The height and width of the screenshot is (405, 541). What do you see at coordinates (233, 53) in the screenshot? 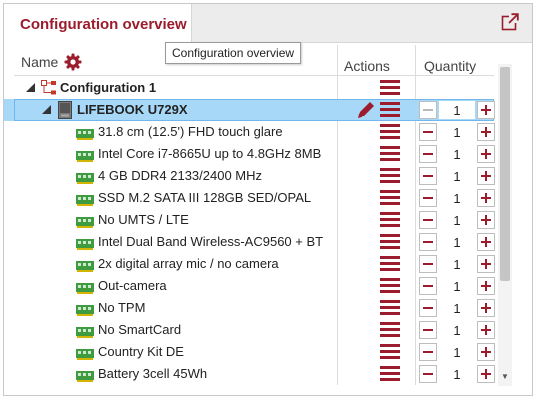
I see `tooltip: Configuration overview` at bounding box center [233, 53].